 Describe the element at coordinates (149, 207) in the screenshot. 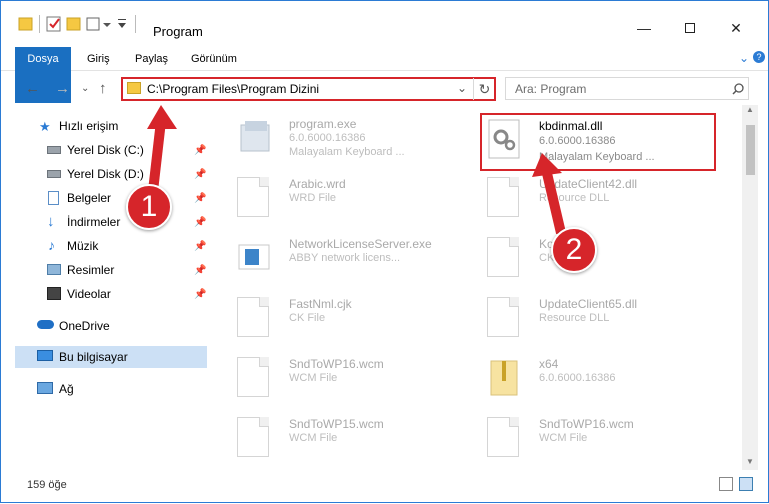

I see `step-badge-1: 1` at that location.